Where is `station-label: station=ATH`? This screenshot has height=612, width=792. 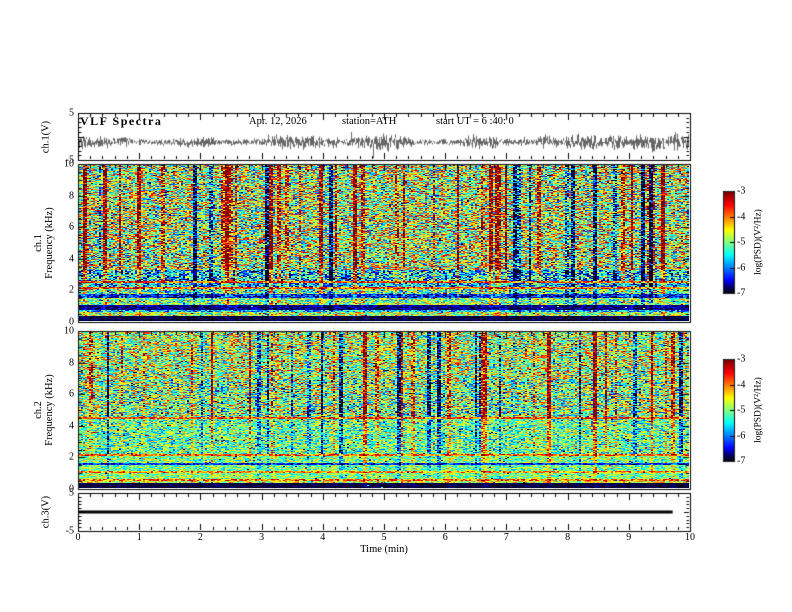 station-label: station=ATH is located at coordinates (369, 121).